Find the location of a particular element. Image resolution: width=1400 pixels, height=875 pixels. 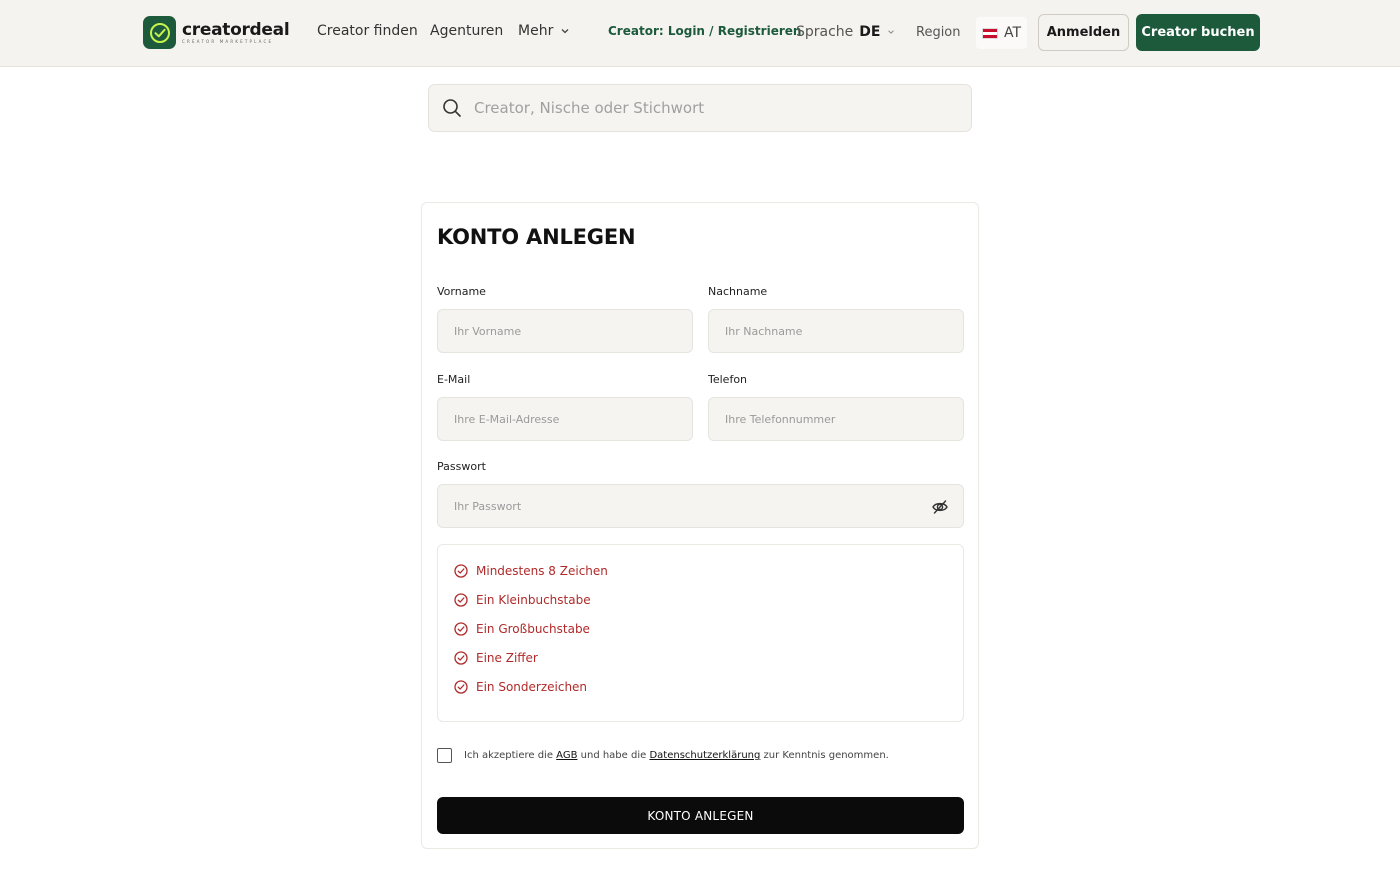

password-label: Passwort is located at coordinates (461, 466).